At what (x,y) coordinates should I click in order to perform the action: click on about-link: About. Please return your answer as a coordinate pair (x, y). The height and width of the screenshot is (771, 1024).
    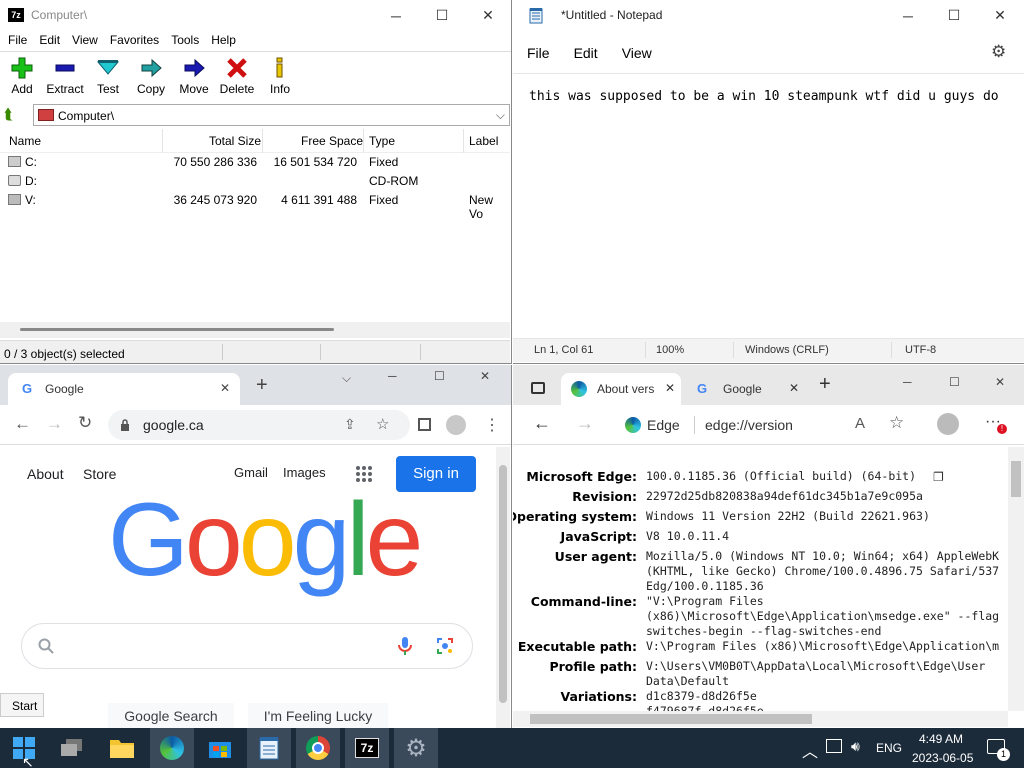
    Looking at the image, I should click on (45, 474).